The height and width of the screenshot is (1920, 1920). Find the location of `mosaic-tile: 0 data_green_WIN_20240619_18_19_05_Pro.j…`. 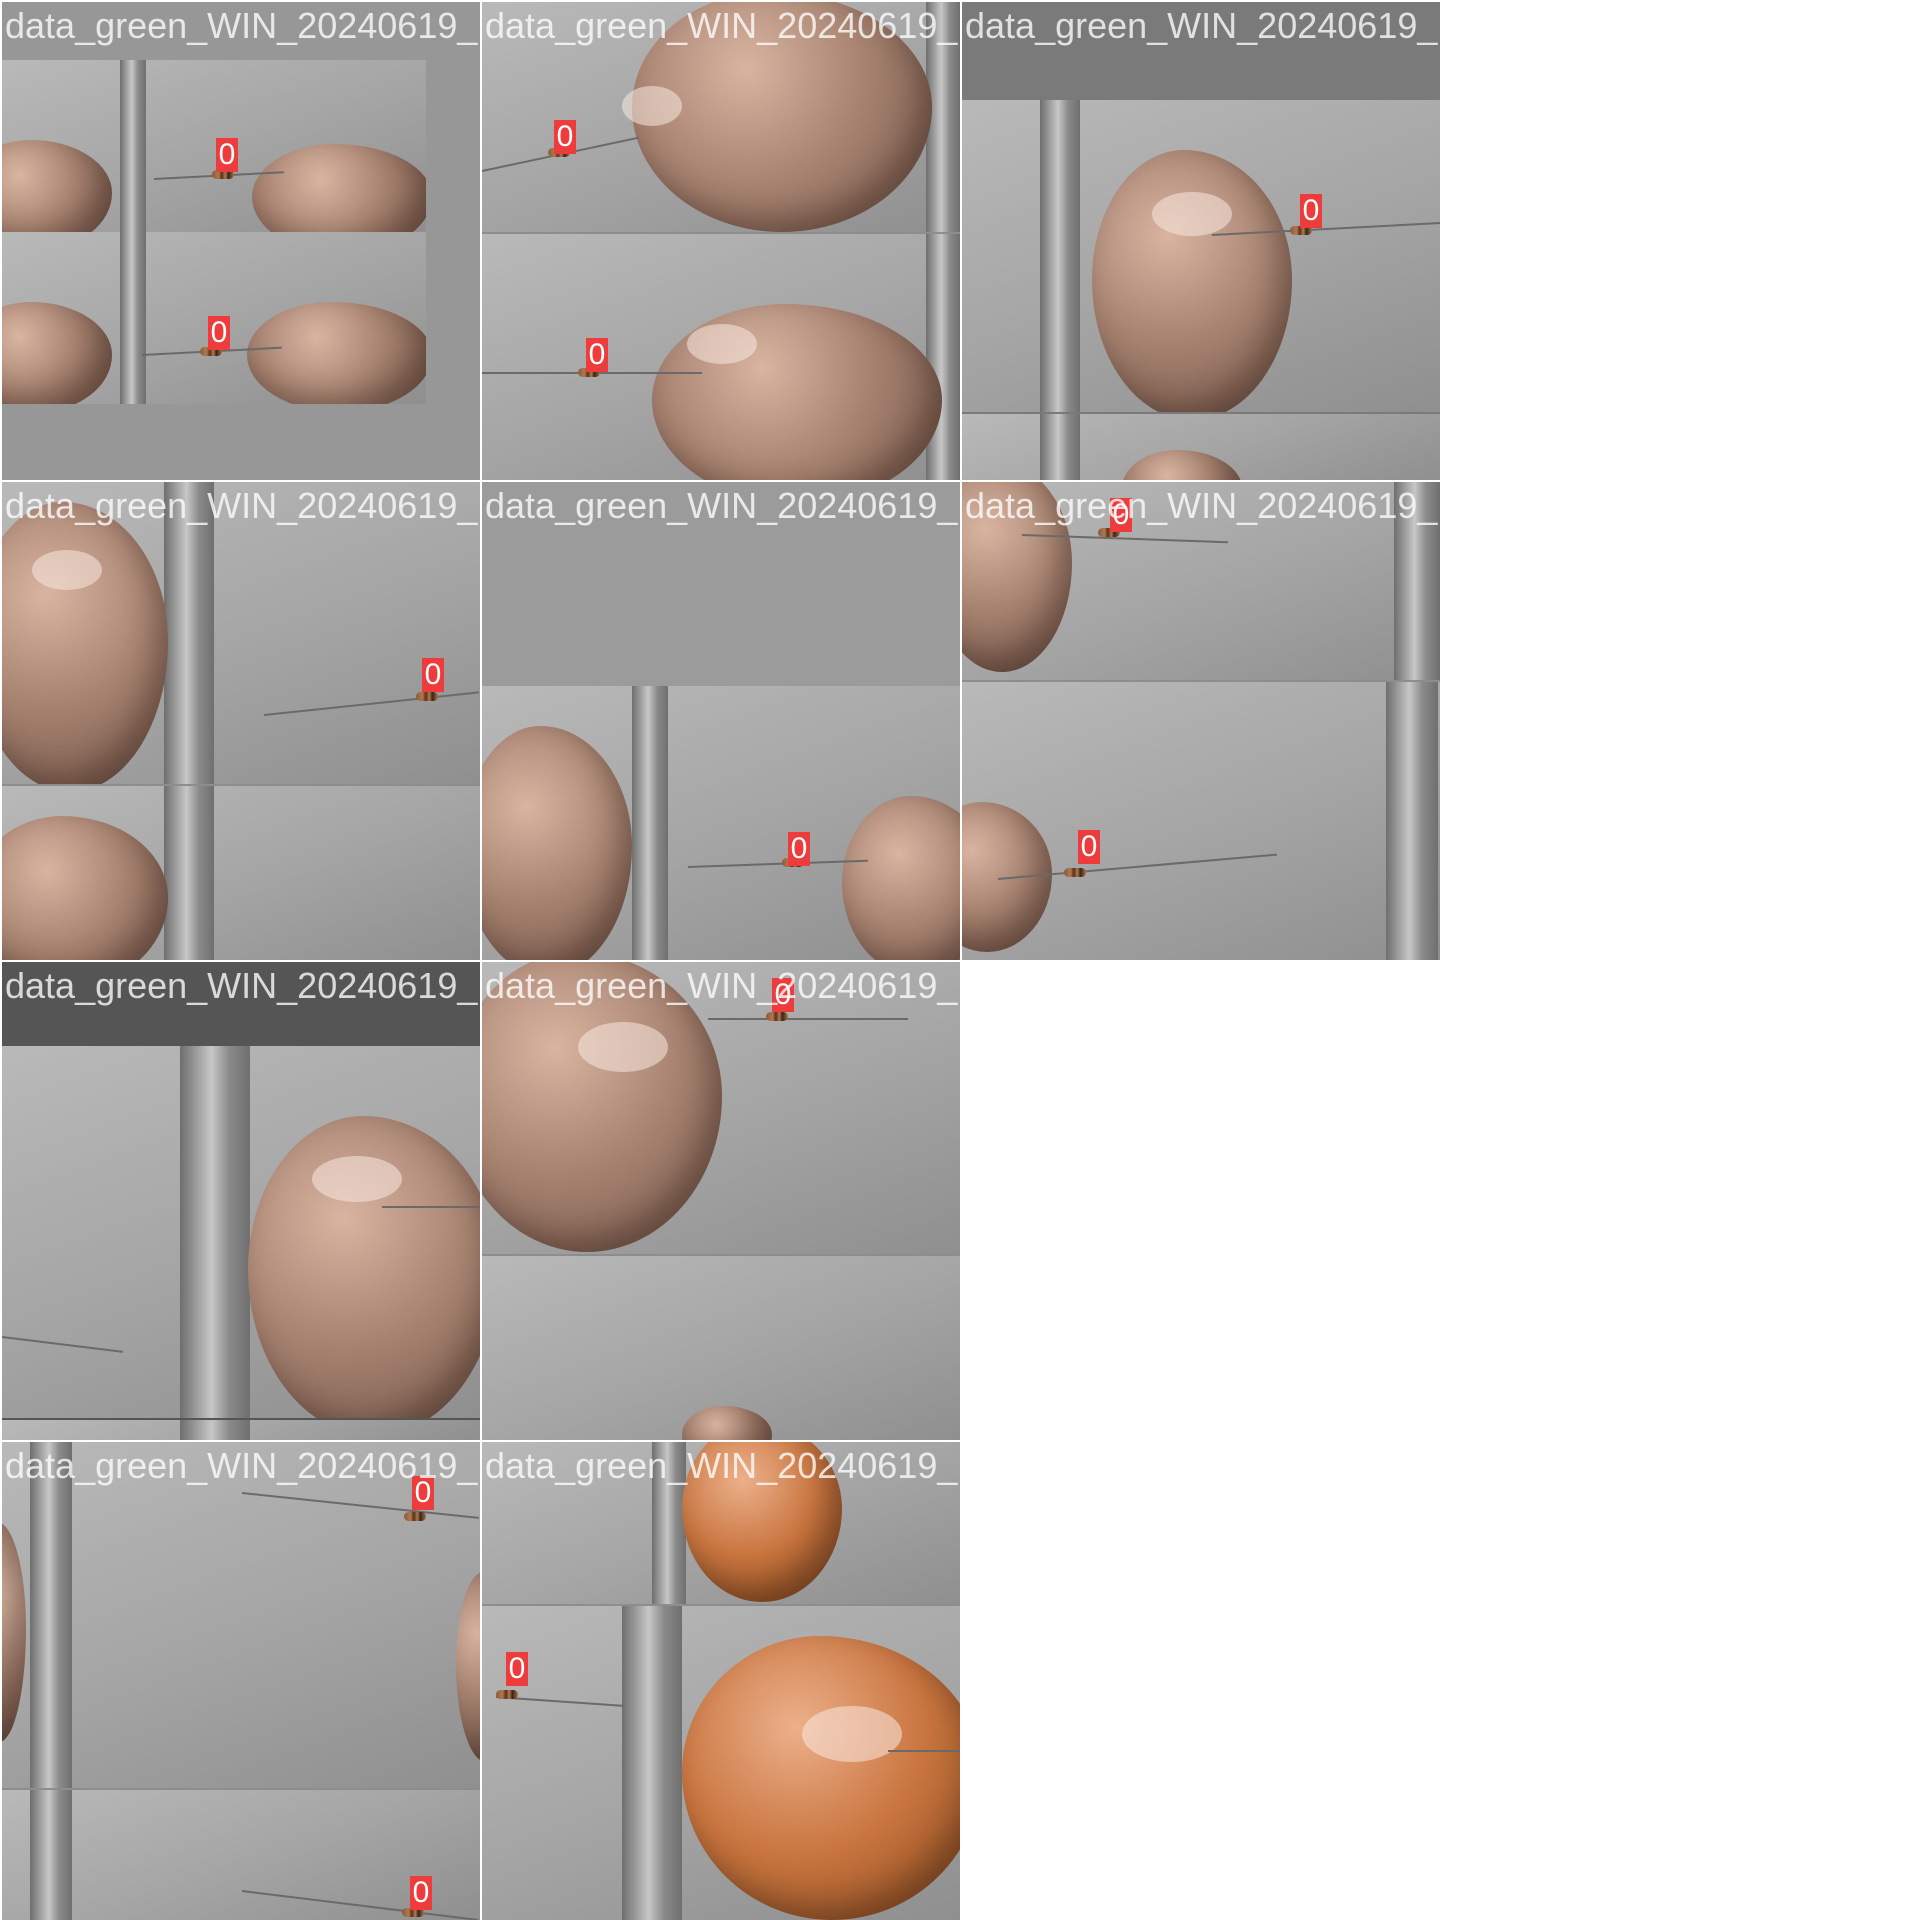

mosaic-tile: 0 data_green_WIN_20240619_18_19_05_Pro.j… is located at coordinates (721, 1681).